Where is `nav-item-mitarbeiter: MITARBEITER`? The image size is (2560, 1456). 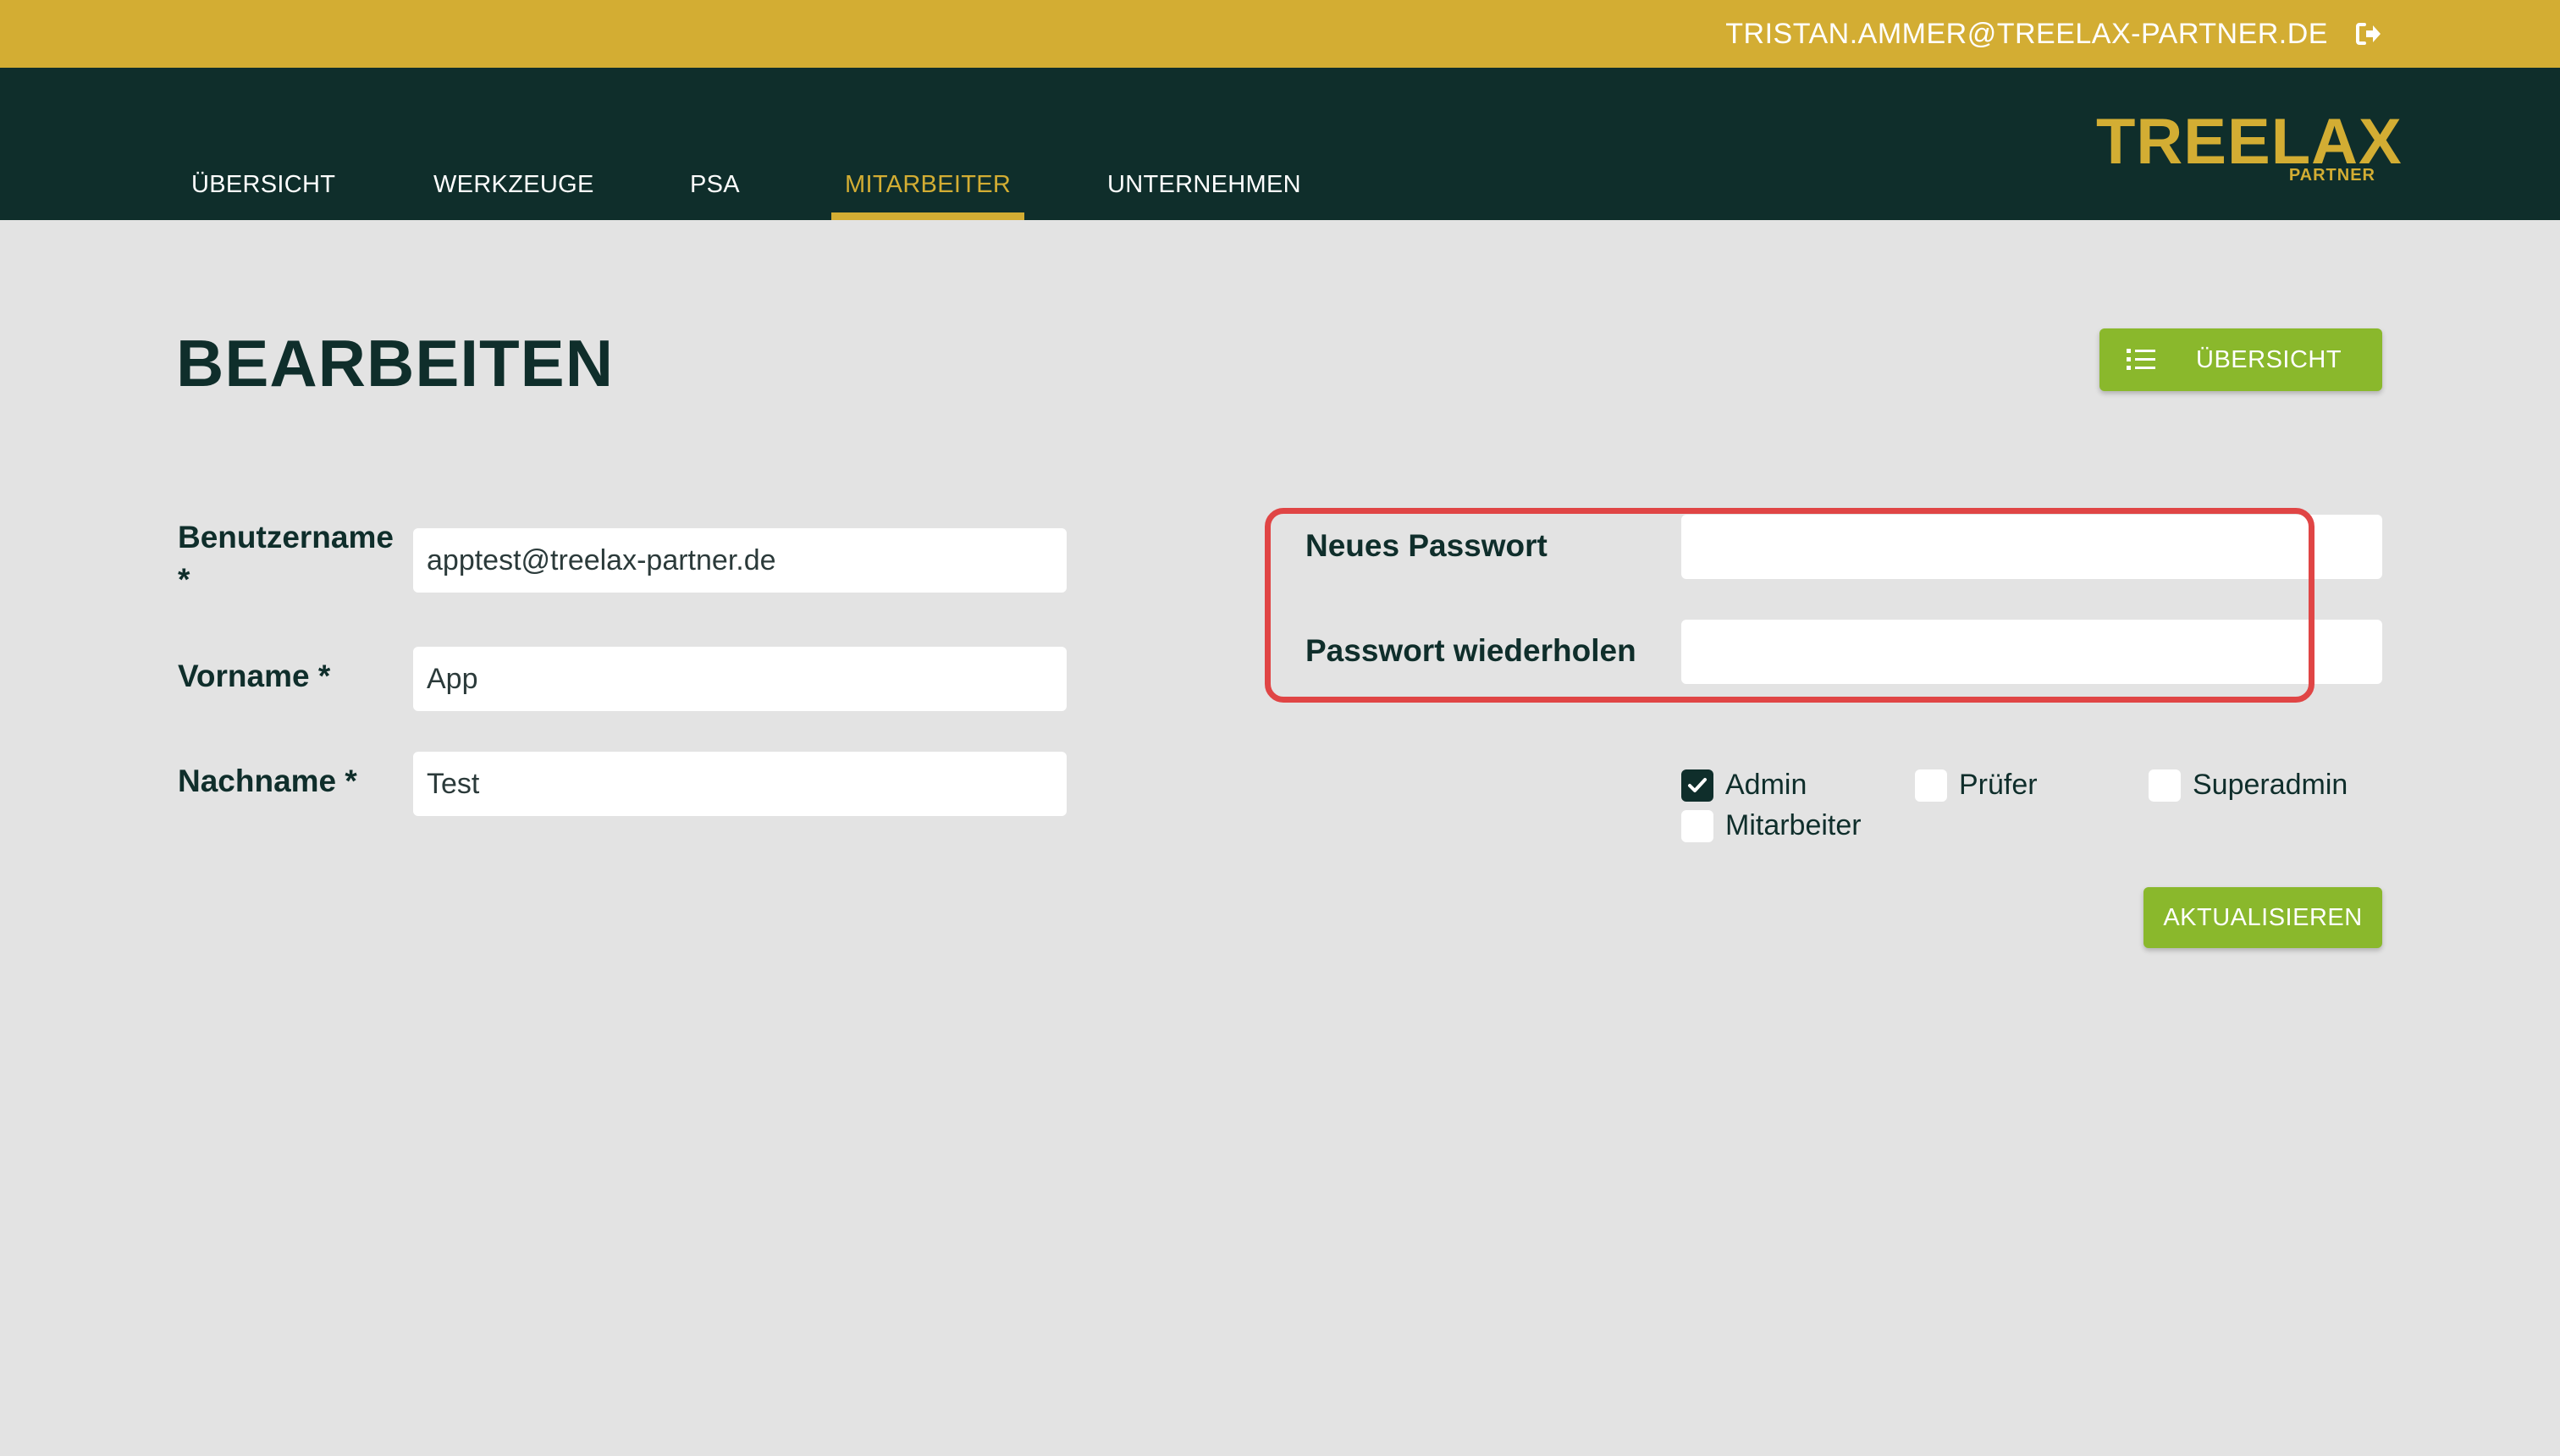
nav-item-mitarbeiter: MITARBEITER is located at coordinates (927, 195).